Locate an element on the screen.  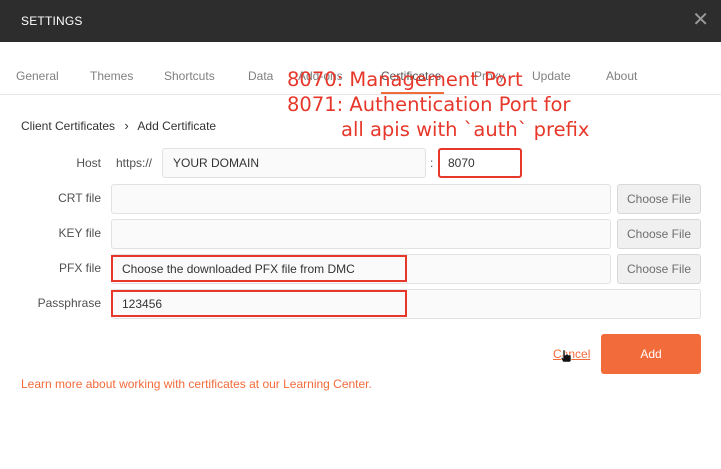
pfx-annotation-box is located at coordinates (259, 268).